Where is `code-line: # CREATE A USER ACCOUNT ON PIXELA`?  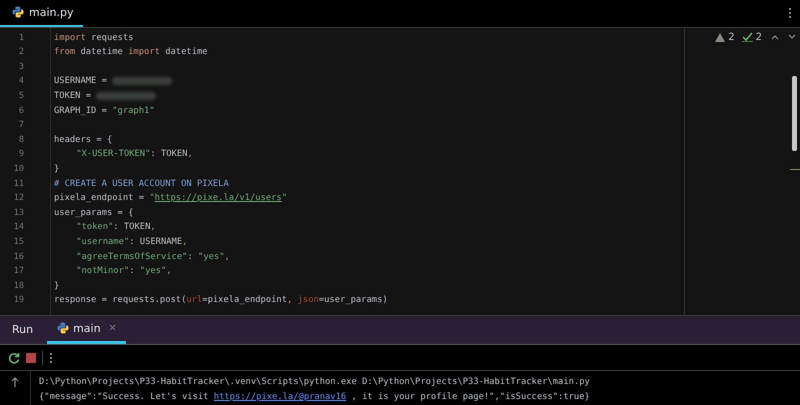 code-line: # CREATE A USER ACCOUNT ON PIXELA is located at coordinates (142, 184).